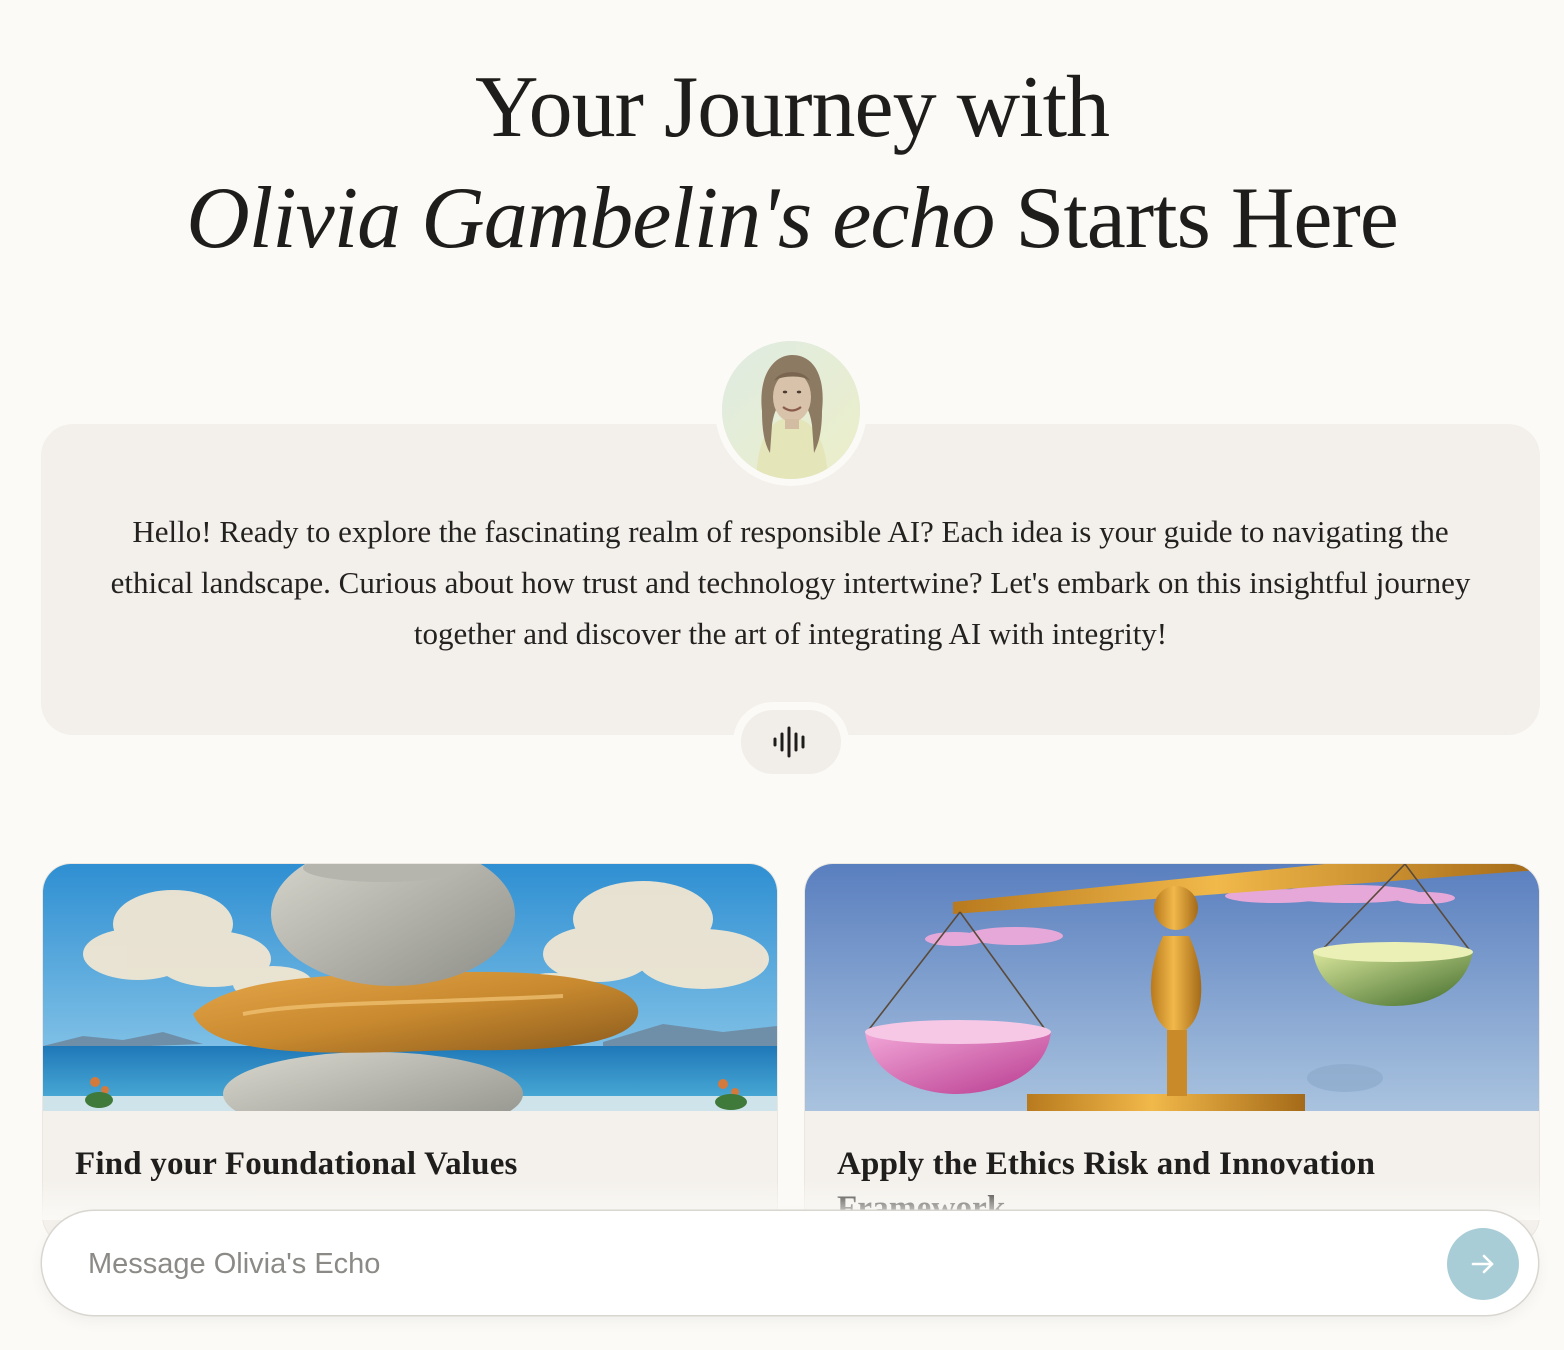  I want to click on message-composer, so click(790, 1263).